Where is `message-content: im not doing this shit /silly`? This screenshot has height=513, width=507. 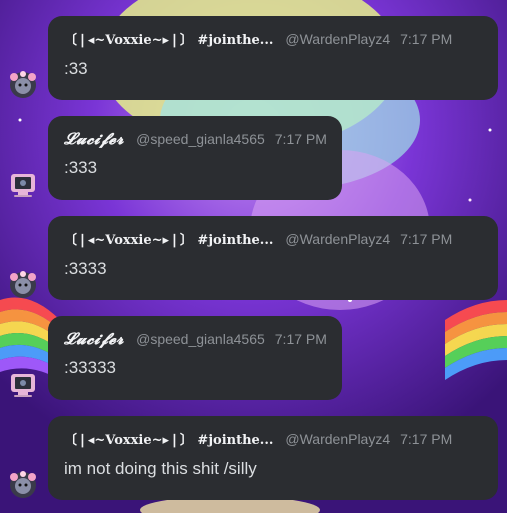
message-content: im not doing this shit /silly is located at coordinates (160, 468).